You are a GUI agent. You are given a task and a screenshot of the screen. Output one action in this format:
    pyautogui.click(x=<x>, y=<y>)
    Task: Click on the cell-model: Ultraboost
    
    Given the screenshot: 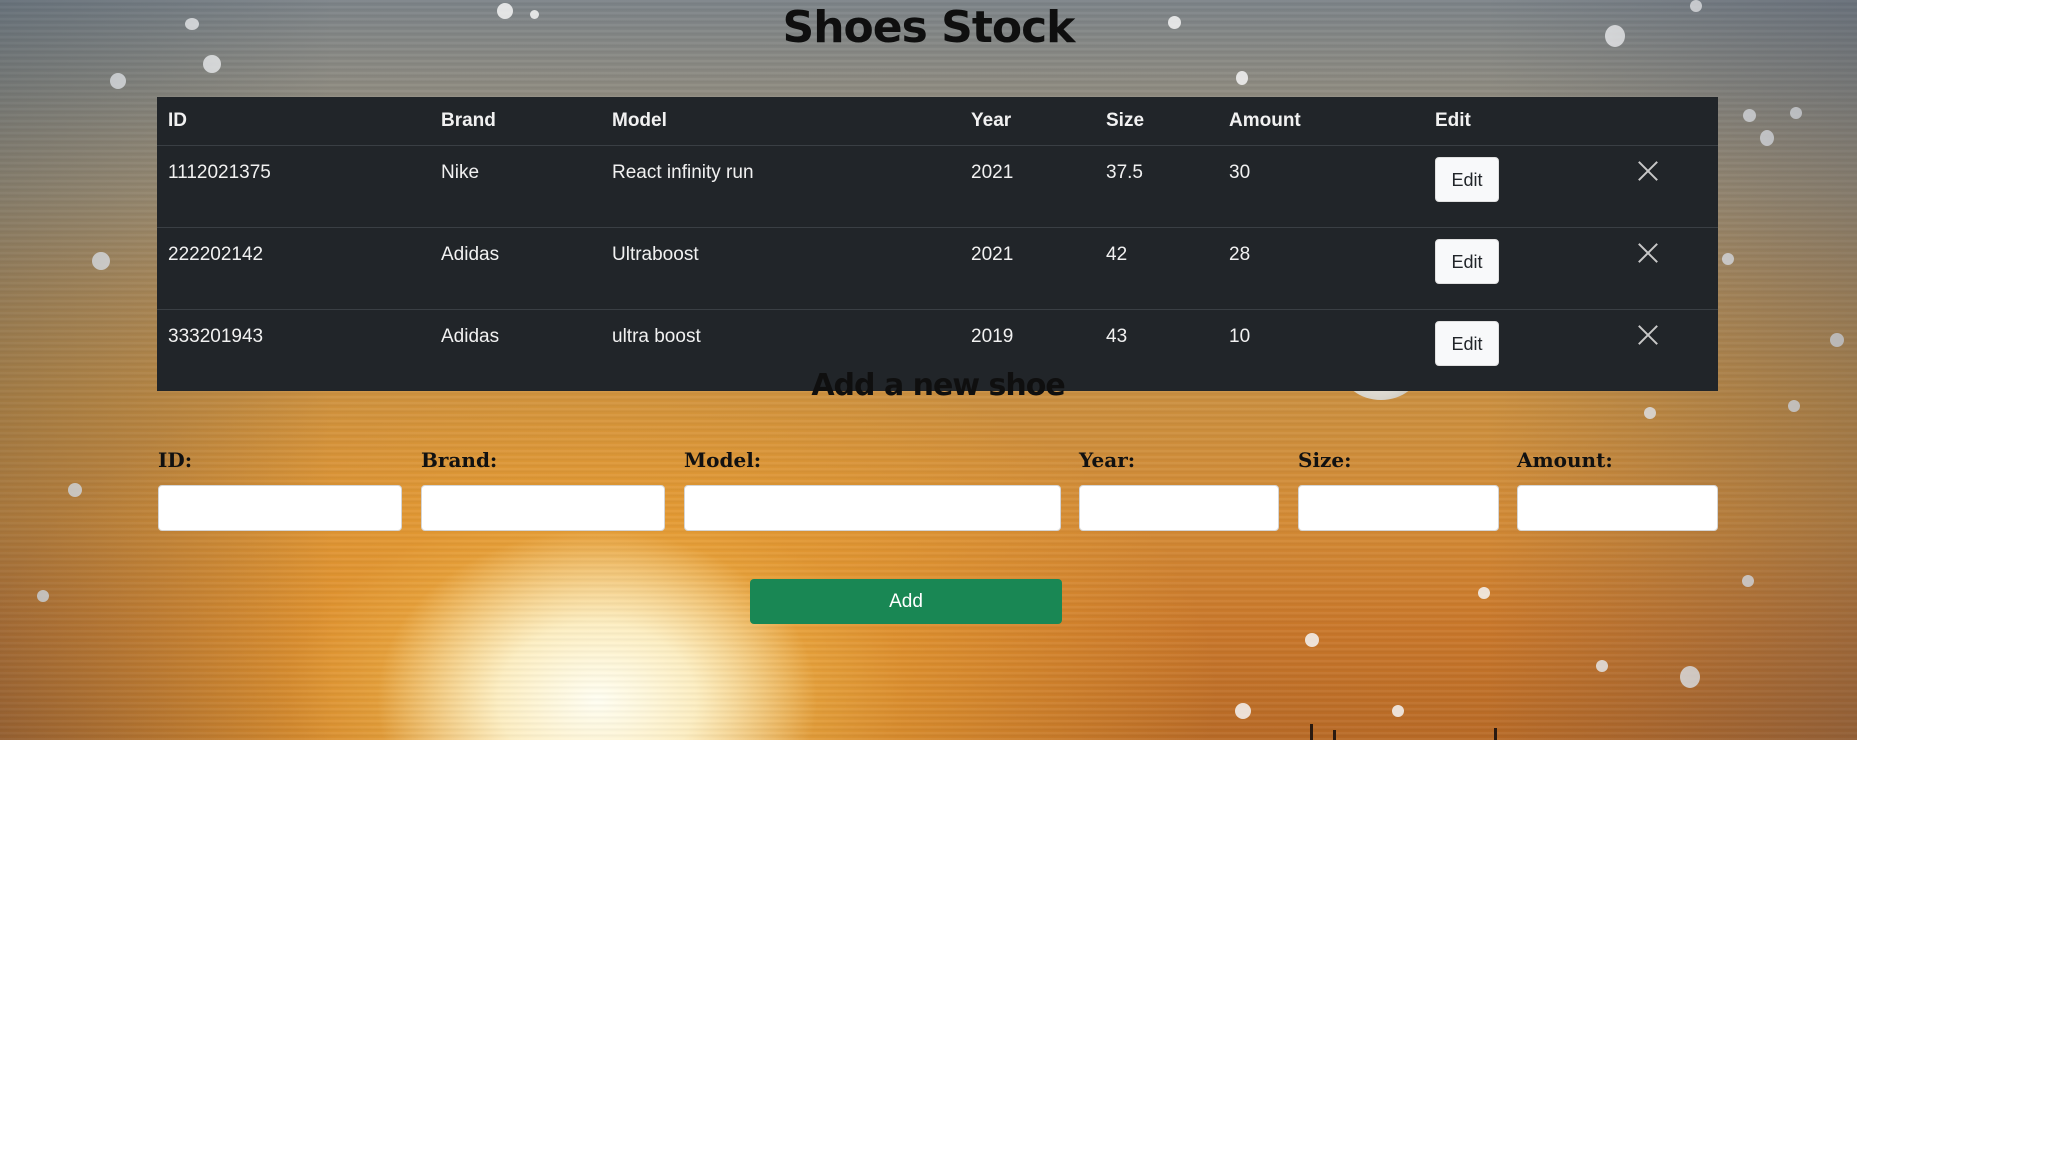 What is the action you would take?
    pyautogui.click(x=780, y=268)
    